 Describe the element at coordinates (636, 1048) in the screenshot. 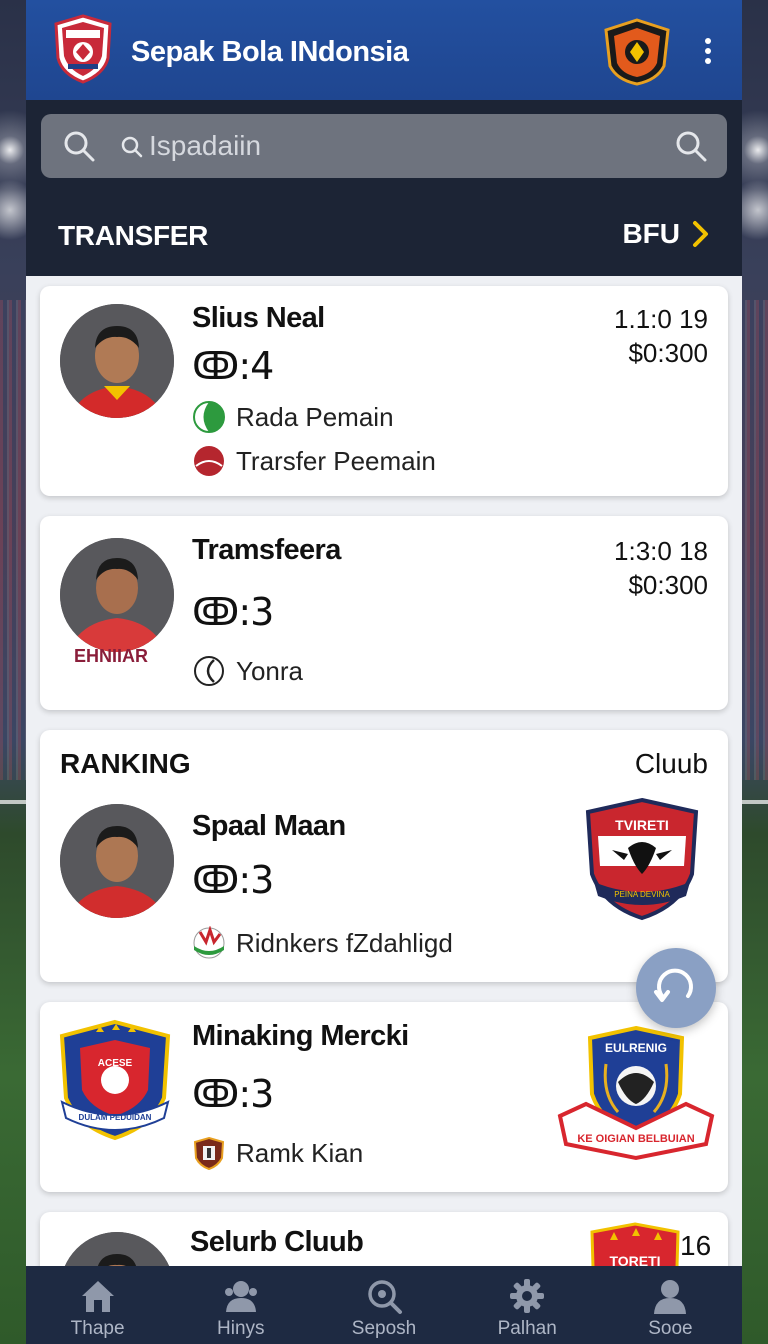

I see `crest-text: EULRENIG` at that location.